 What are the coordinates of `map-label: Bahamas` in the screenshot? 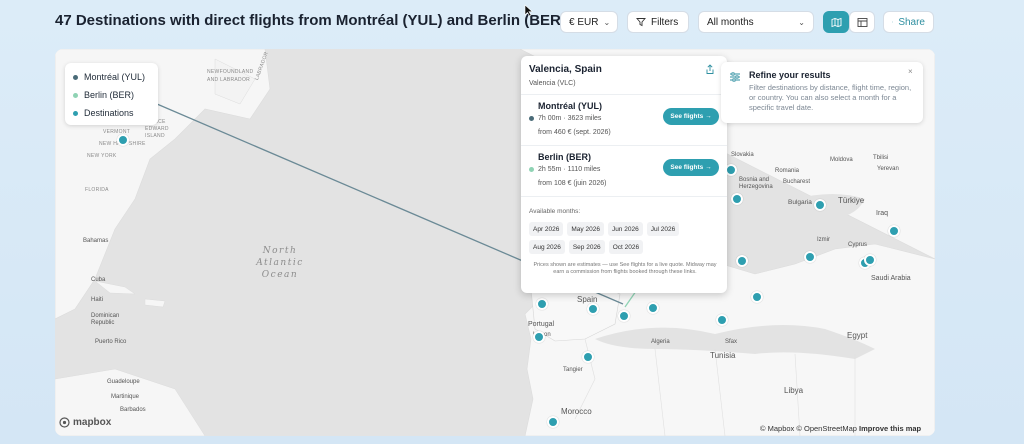 It's located at (96, 241).